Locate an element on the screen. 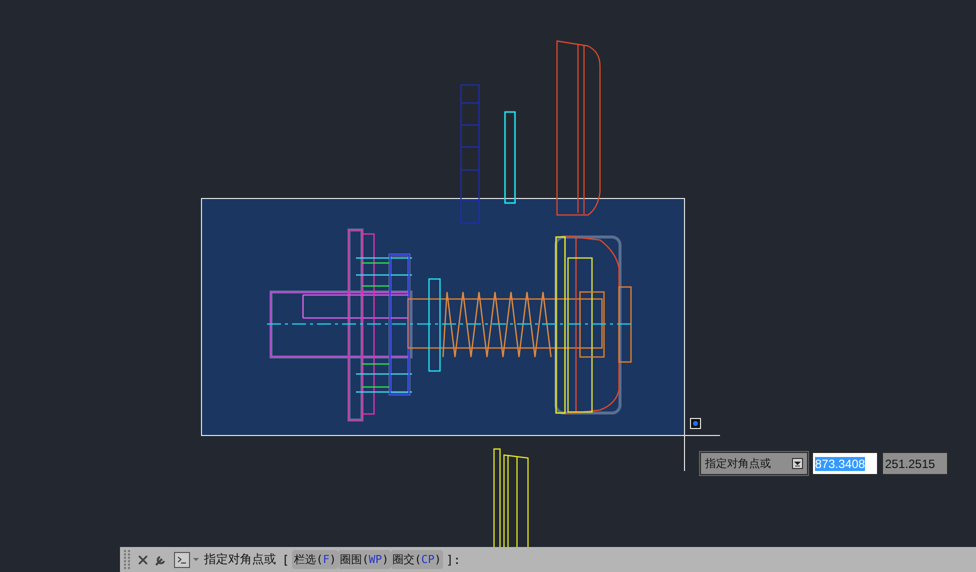  grip-handle-icon is located at coordinates (127, 560).